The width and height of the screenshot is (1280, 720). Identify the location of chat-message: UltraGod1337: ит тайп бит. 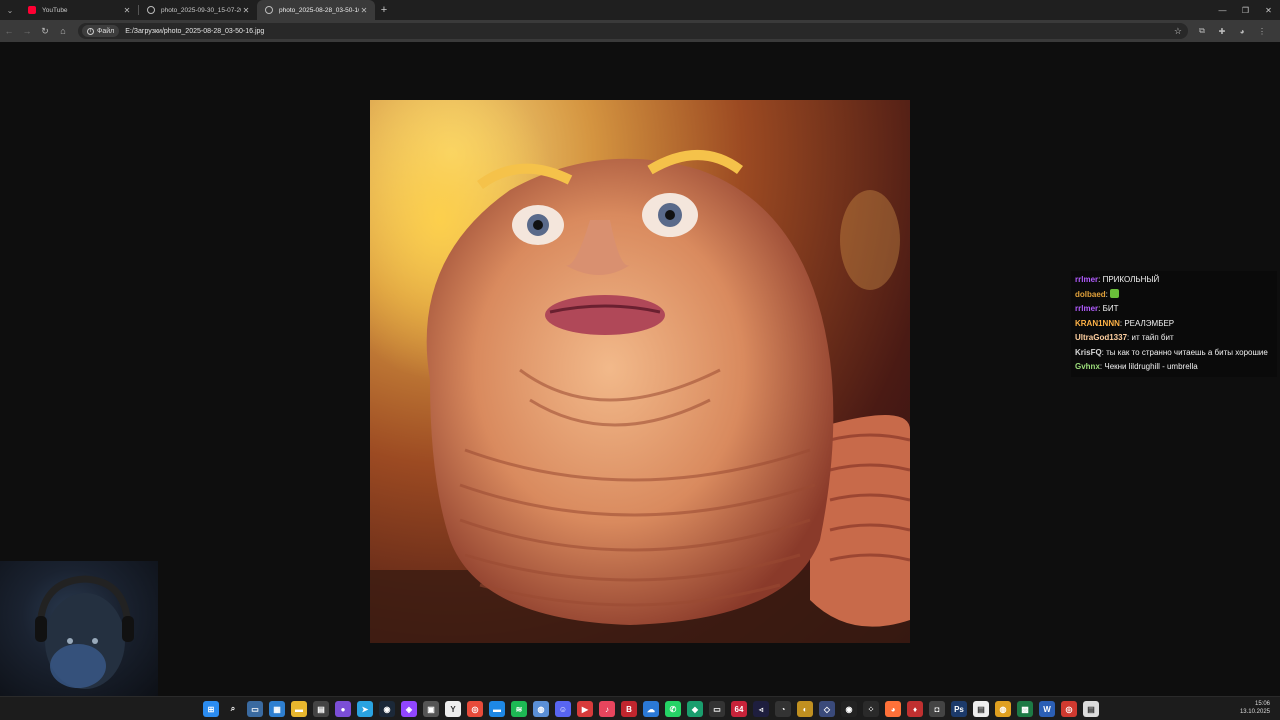
(1174, 338).